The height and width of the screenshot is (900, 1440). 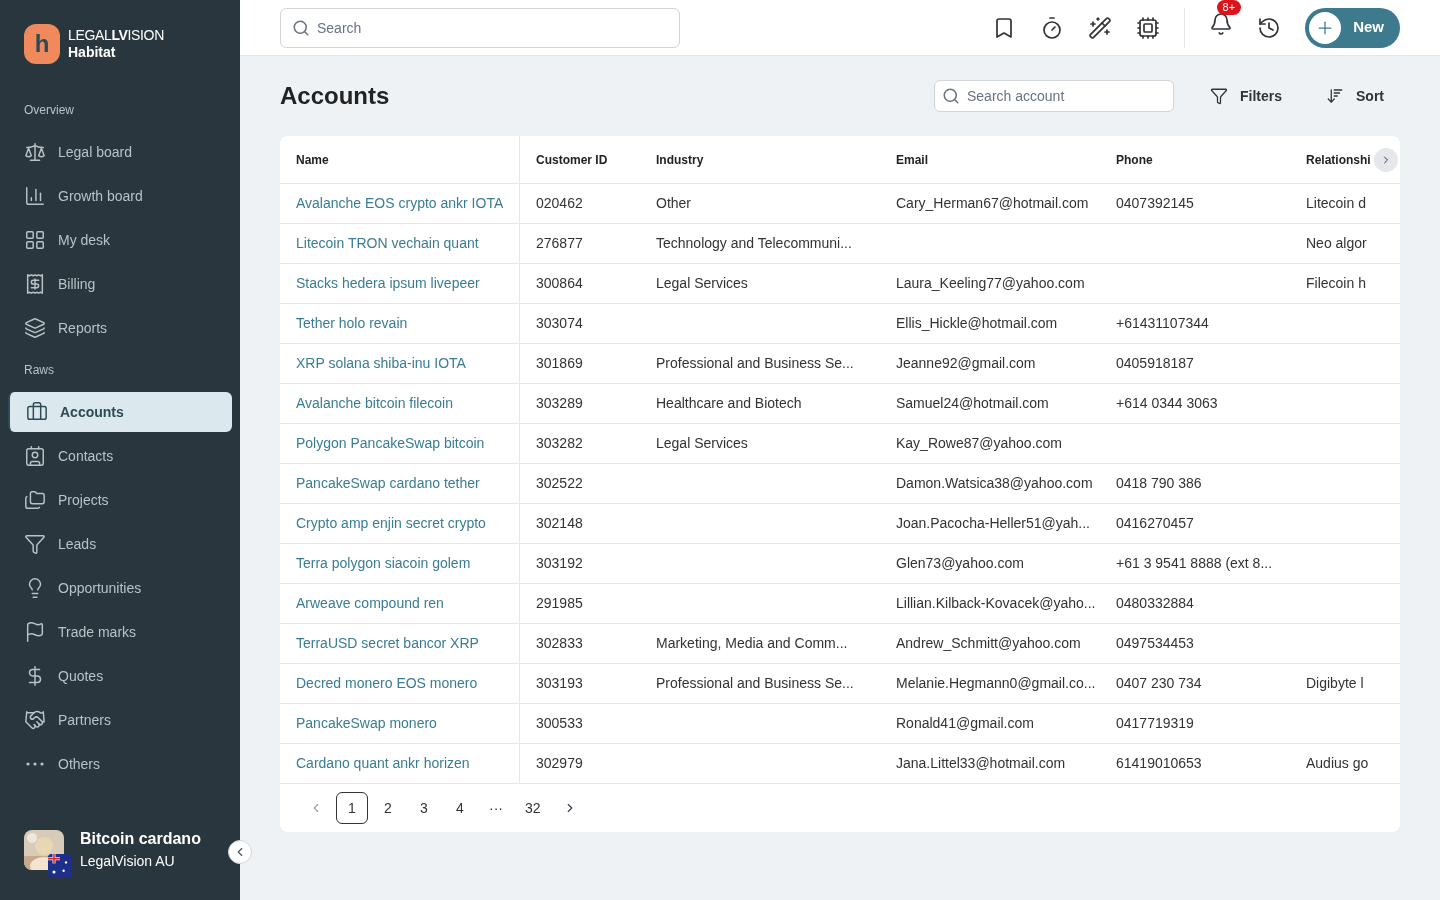 What do you see at coordinates (366, 723) in the screenshot?
I see `account-link: PancakeSwap monero` at bounding box center [366, 723].